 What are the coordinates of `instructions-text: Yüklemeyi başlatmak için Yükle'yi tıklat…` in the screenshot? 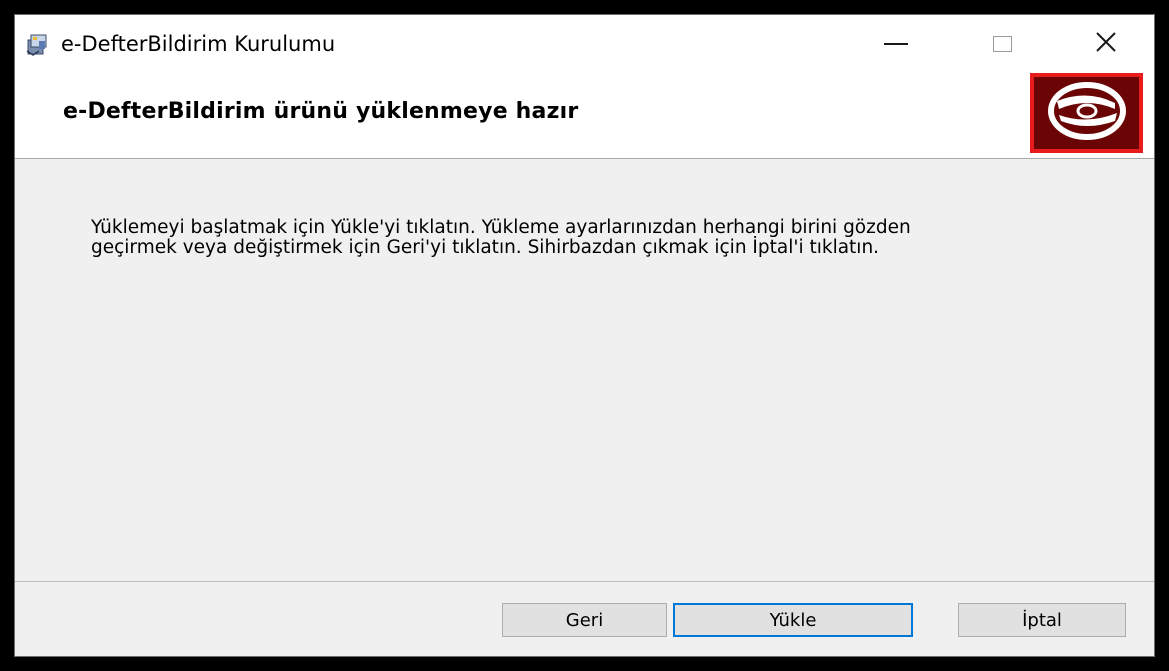 It's located at (596, 238).